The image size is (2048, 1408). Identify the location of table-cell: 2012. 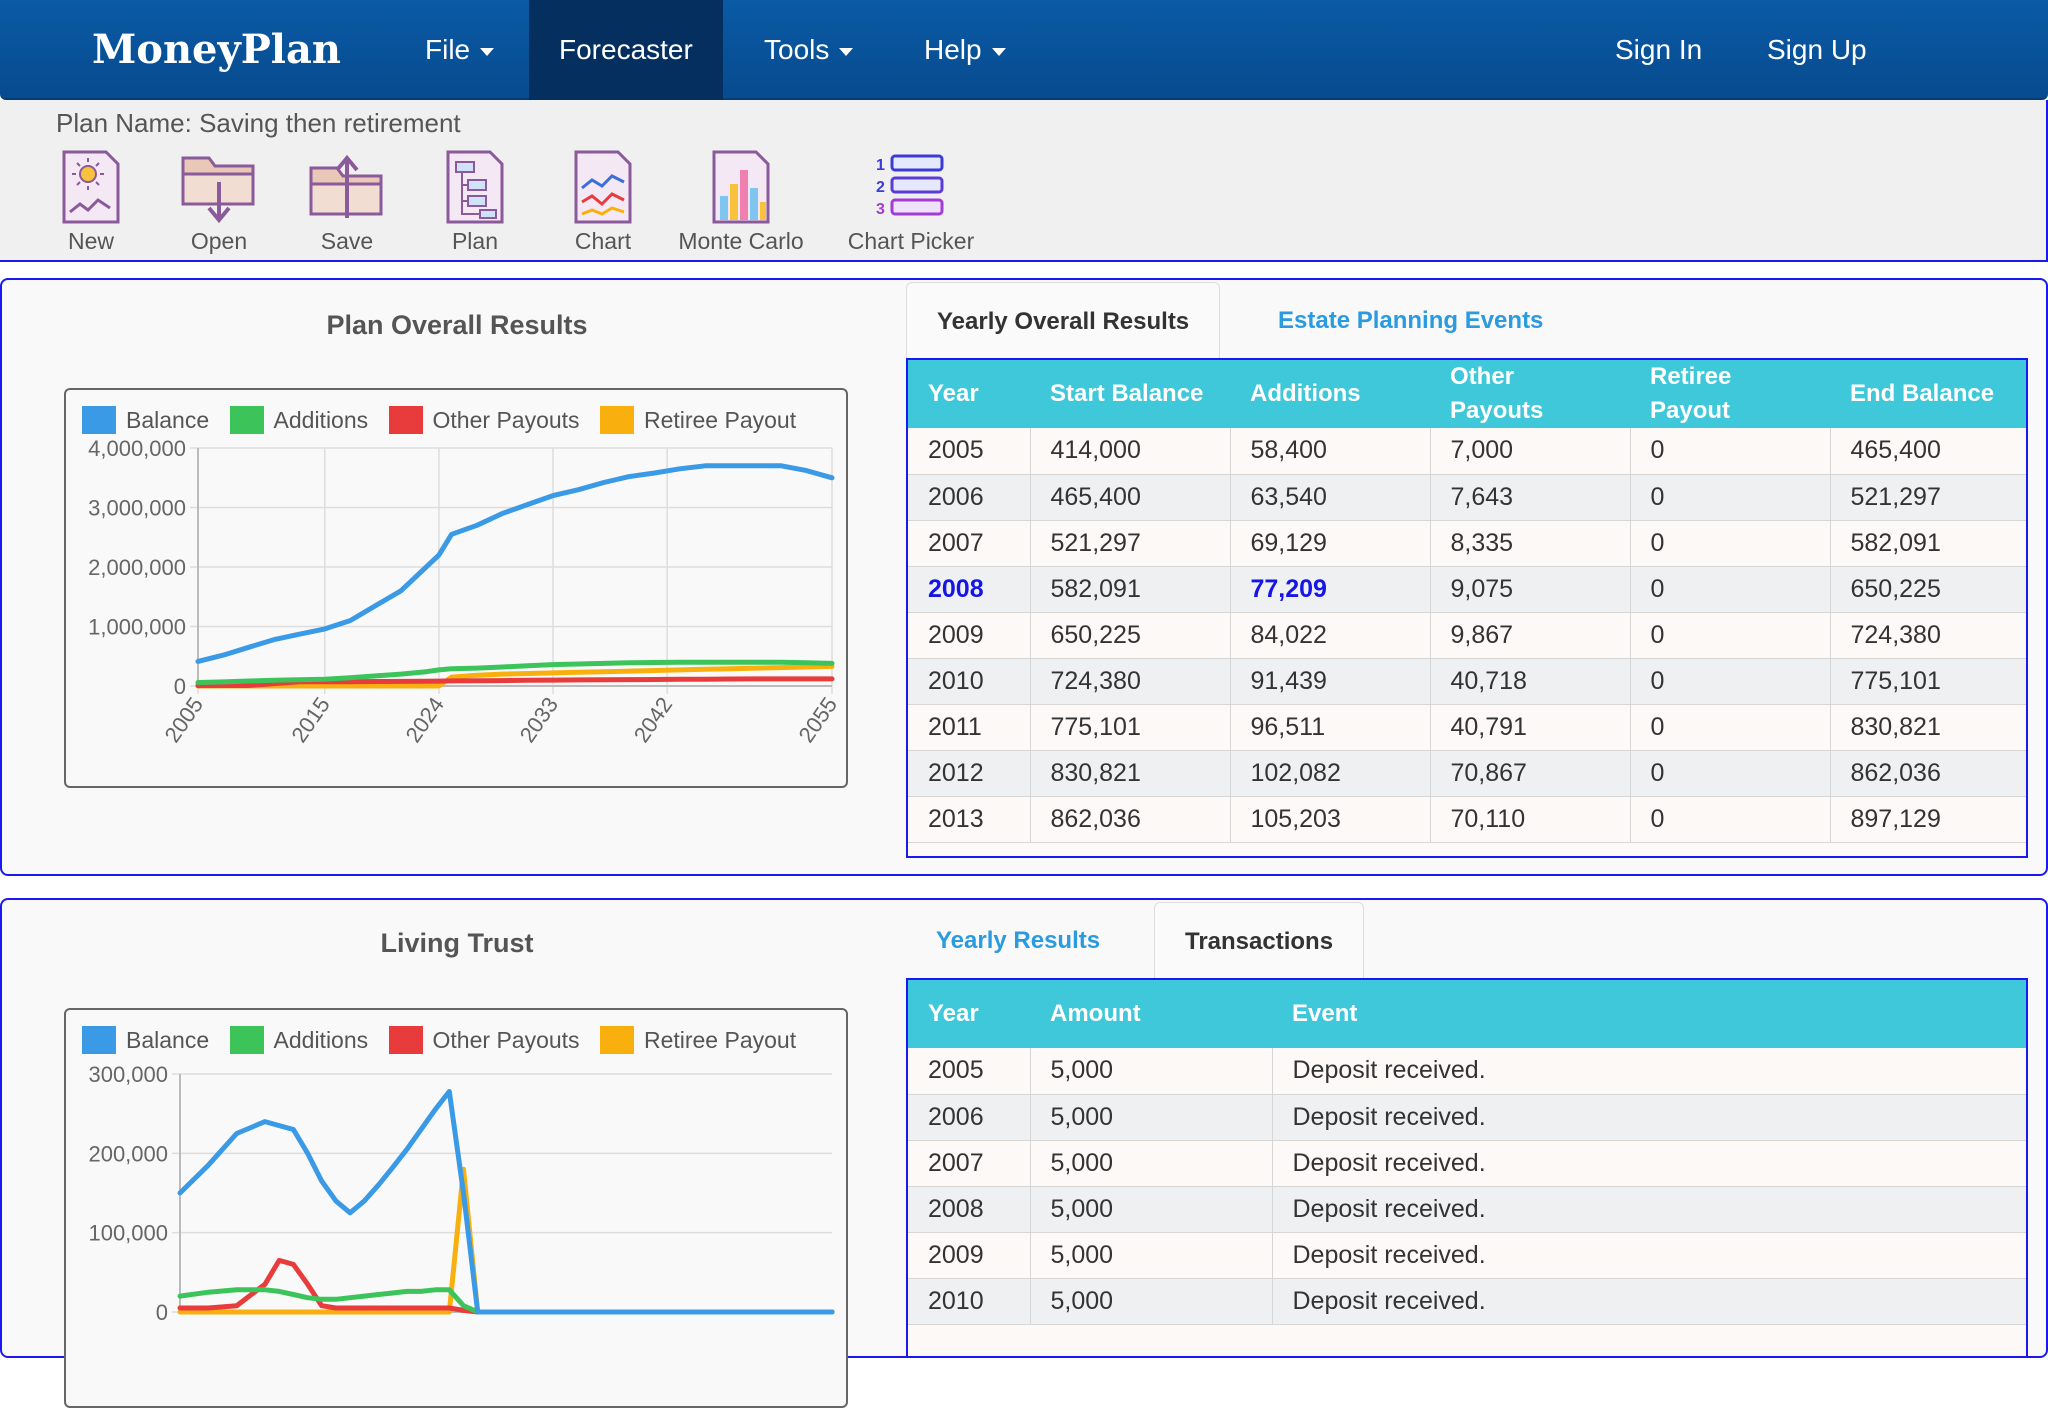
(969, 773).